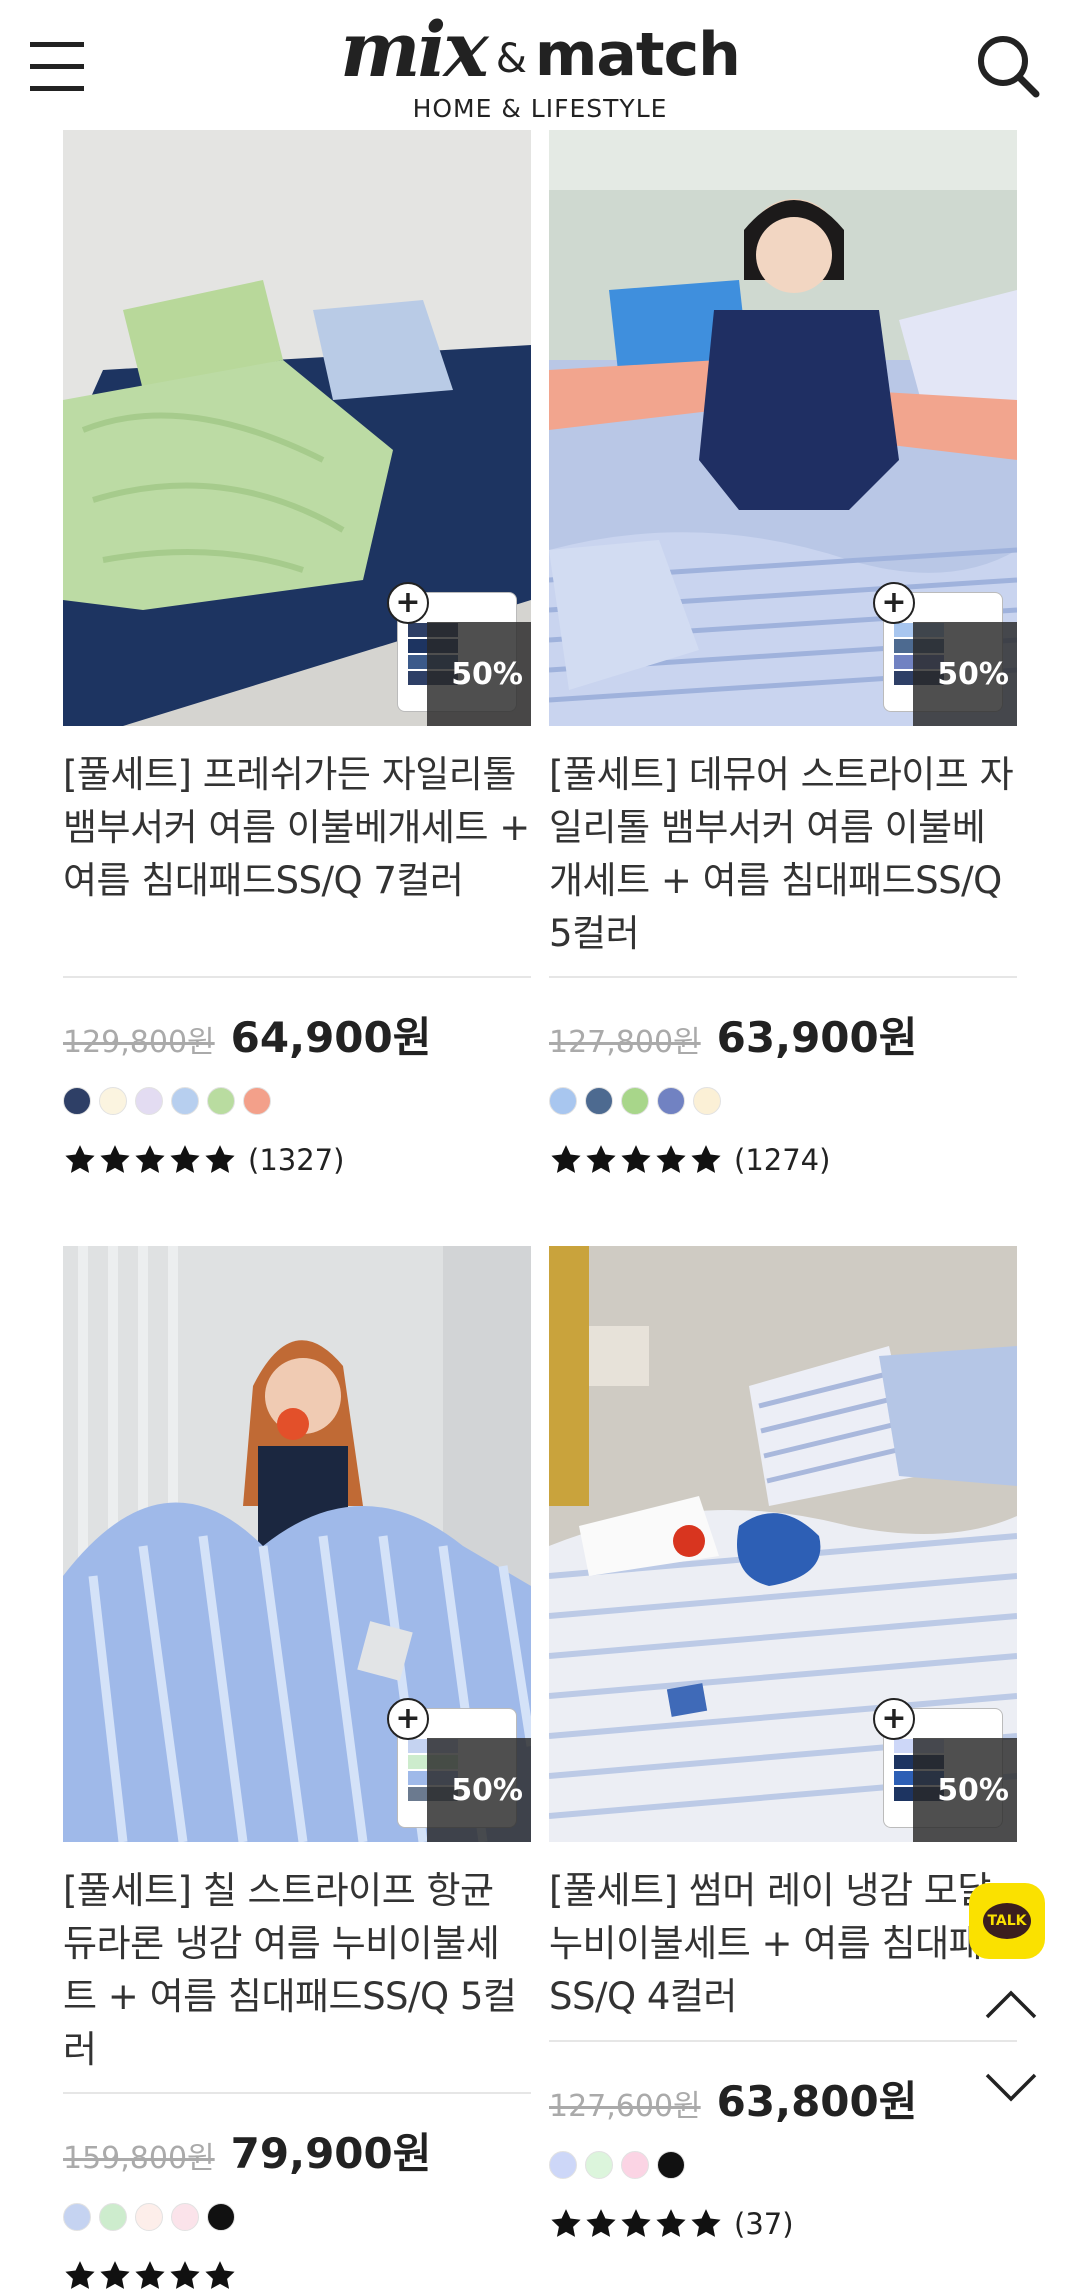 The width and height of the screenshot is (1080, 2293). I want to click on price-row: 159,800원 79,900원, so click(297, 2150).